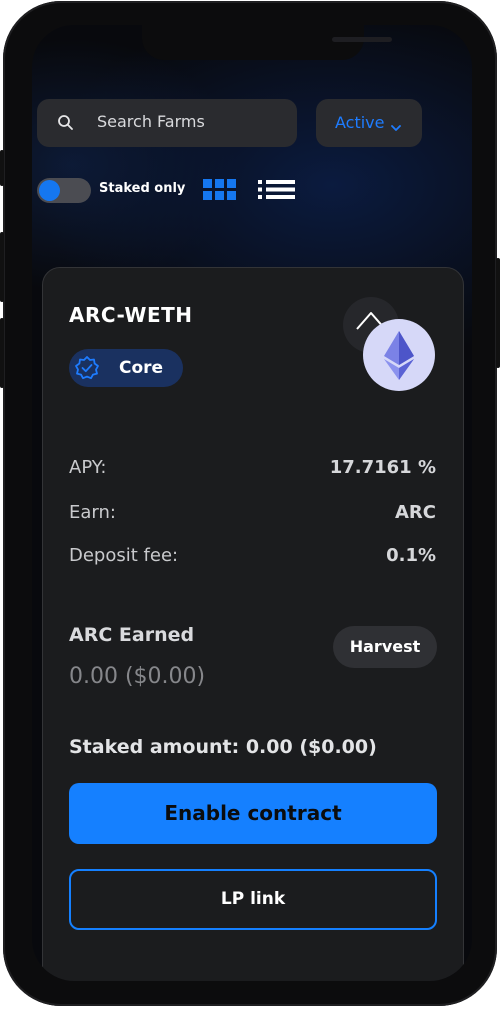  What do you see at coordinates (49, 190) in the screenshot?
I see `toggle-knob` at bounding box center [49, 190].